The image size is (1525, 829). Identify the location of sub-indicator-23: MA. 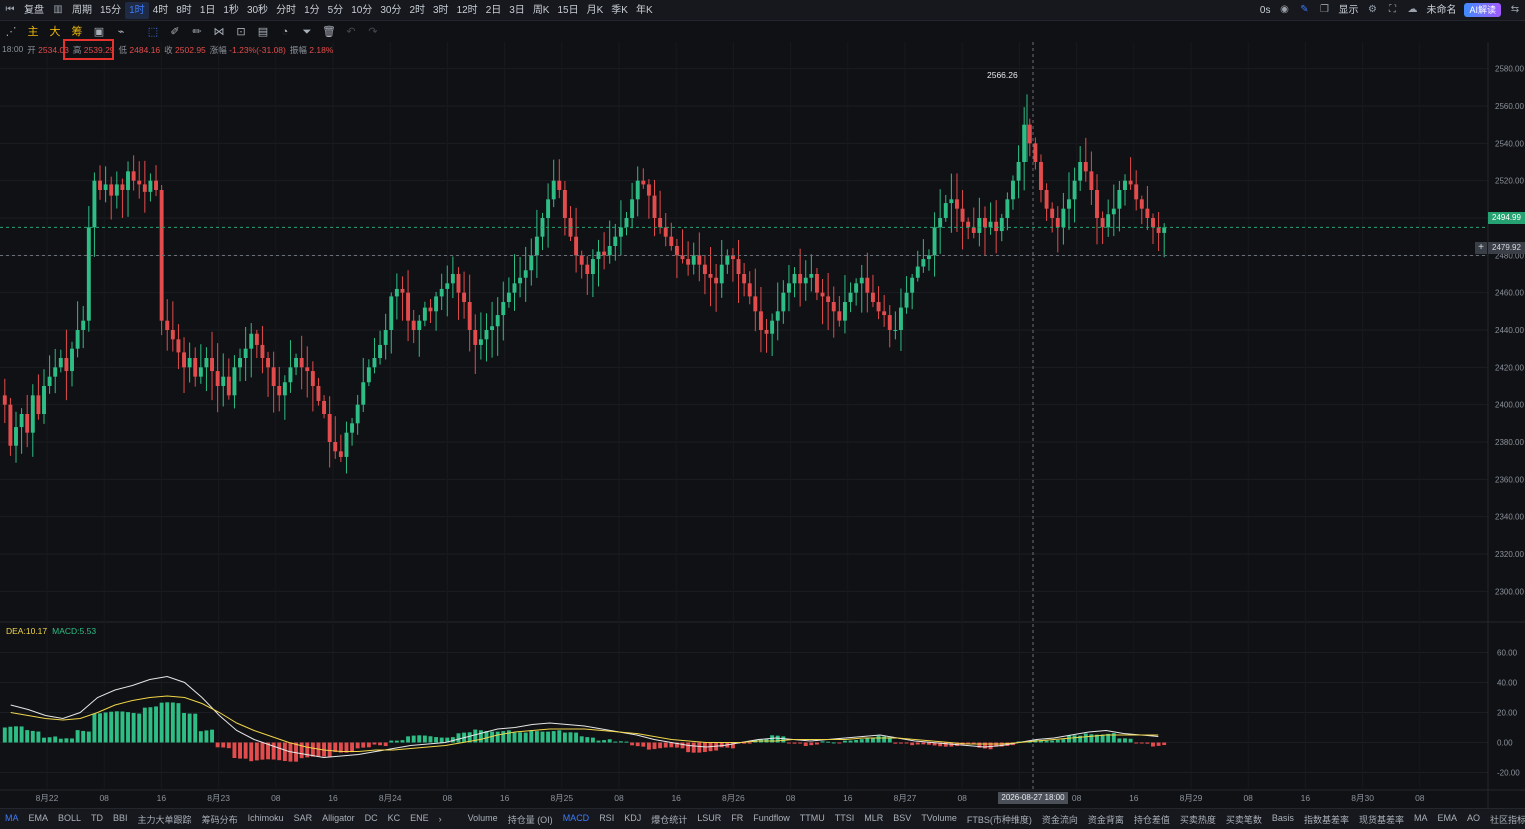
(1421, 819).